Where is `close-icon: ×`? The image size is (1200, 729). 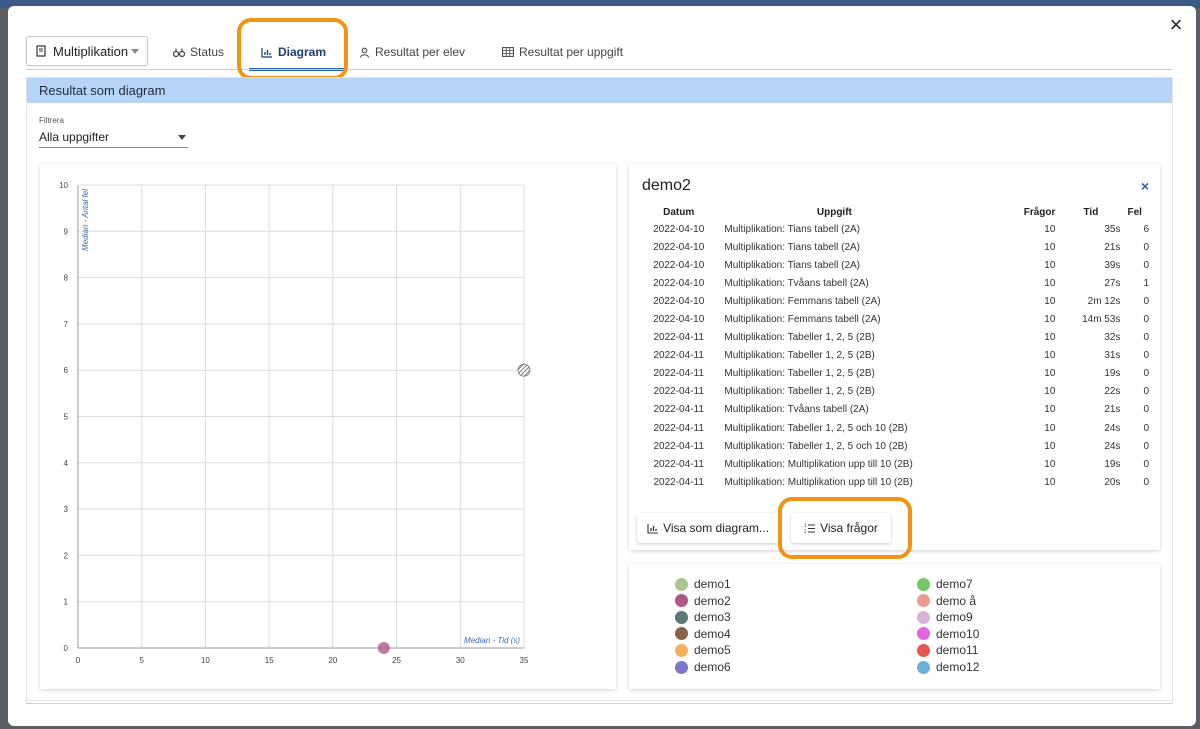 close-icon: × is located at coordinates (1145, 186).